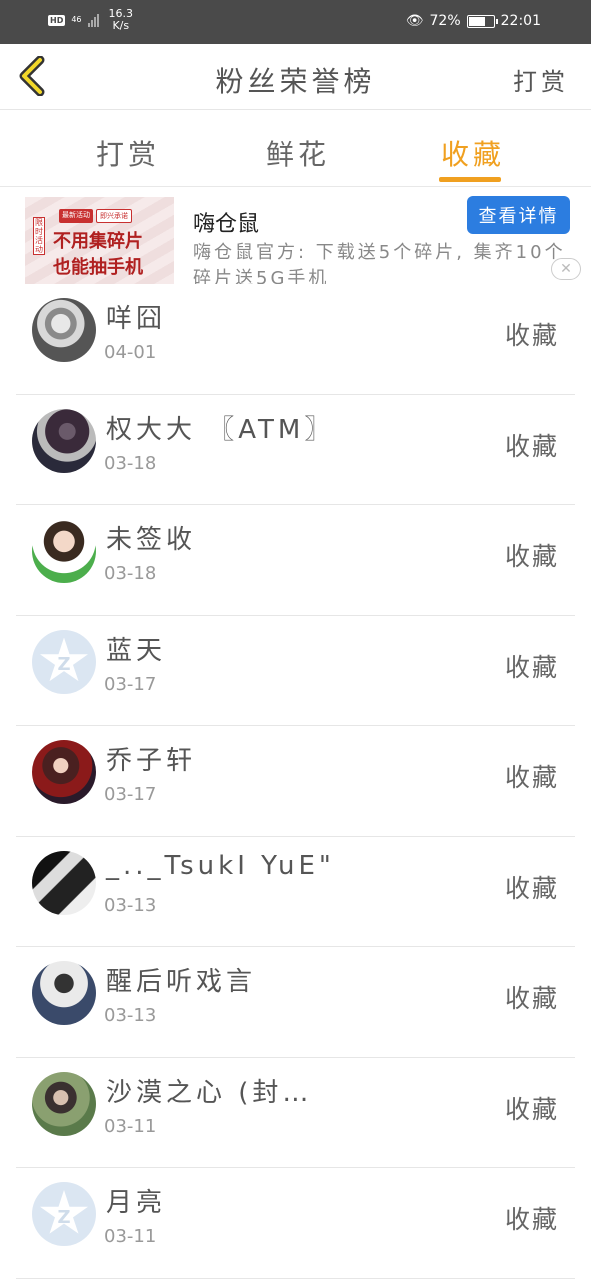  Describe the element at coordinates (220, 866) in the screenshot. I see `user-name: _.._TsukI YuE"` at that location.